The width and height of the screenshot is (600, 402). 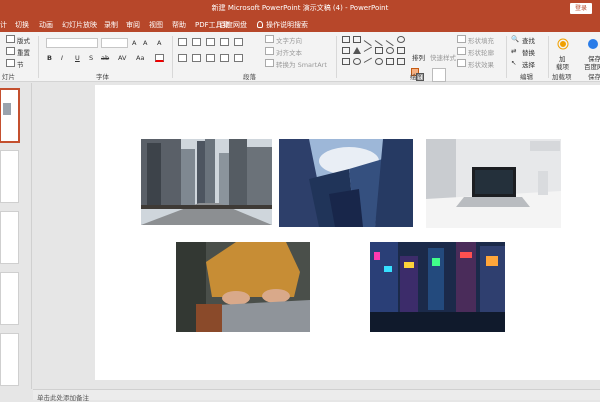 What do you see at coordinates (63, 398) in the screenshot?
I see `notes-placeholder: 单击此处添加备注` at bounding box center [63, 398].